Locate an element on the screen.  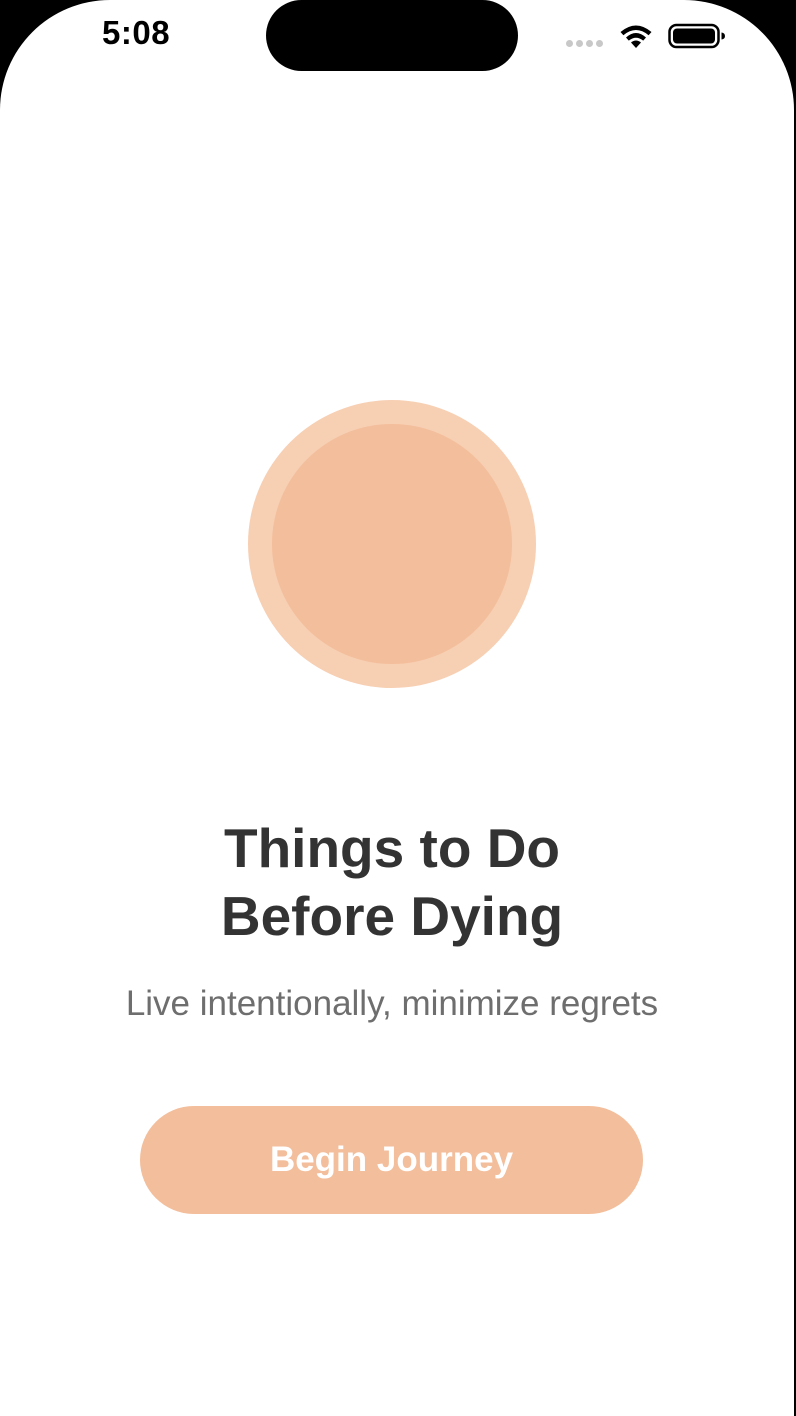
wifi-icon is located at coordinates (636, 36).